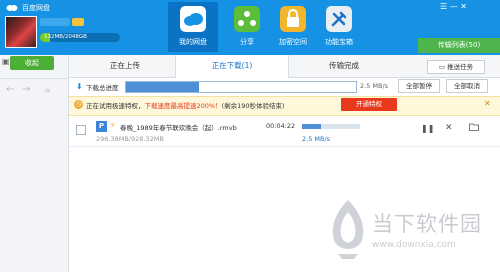 Image resolution: width=500 pixels, height=272 pixels. Describe the element at coordinates (374, 86) in the screenshot. I see `overall-speed: 2.5 MB/s` at that location.